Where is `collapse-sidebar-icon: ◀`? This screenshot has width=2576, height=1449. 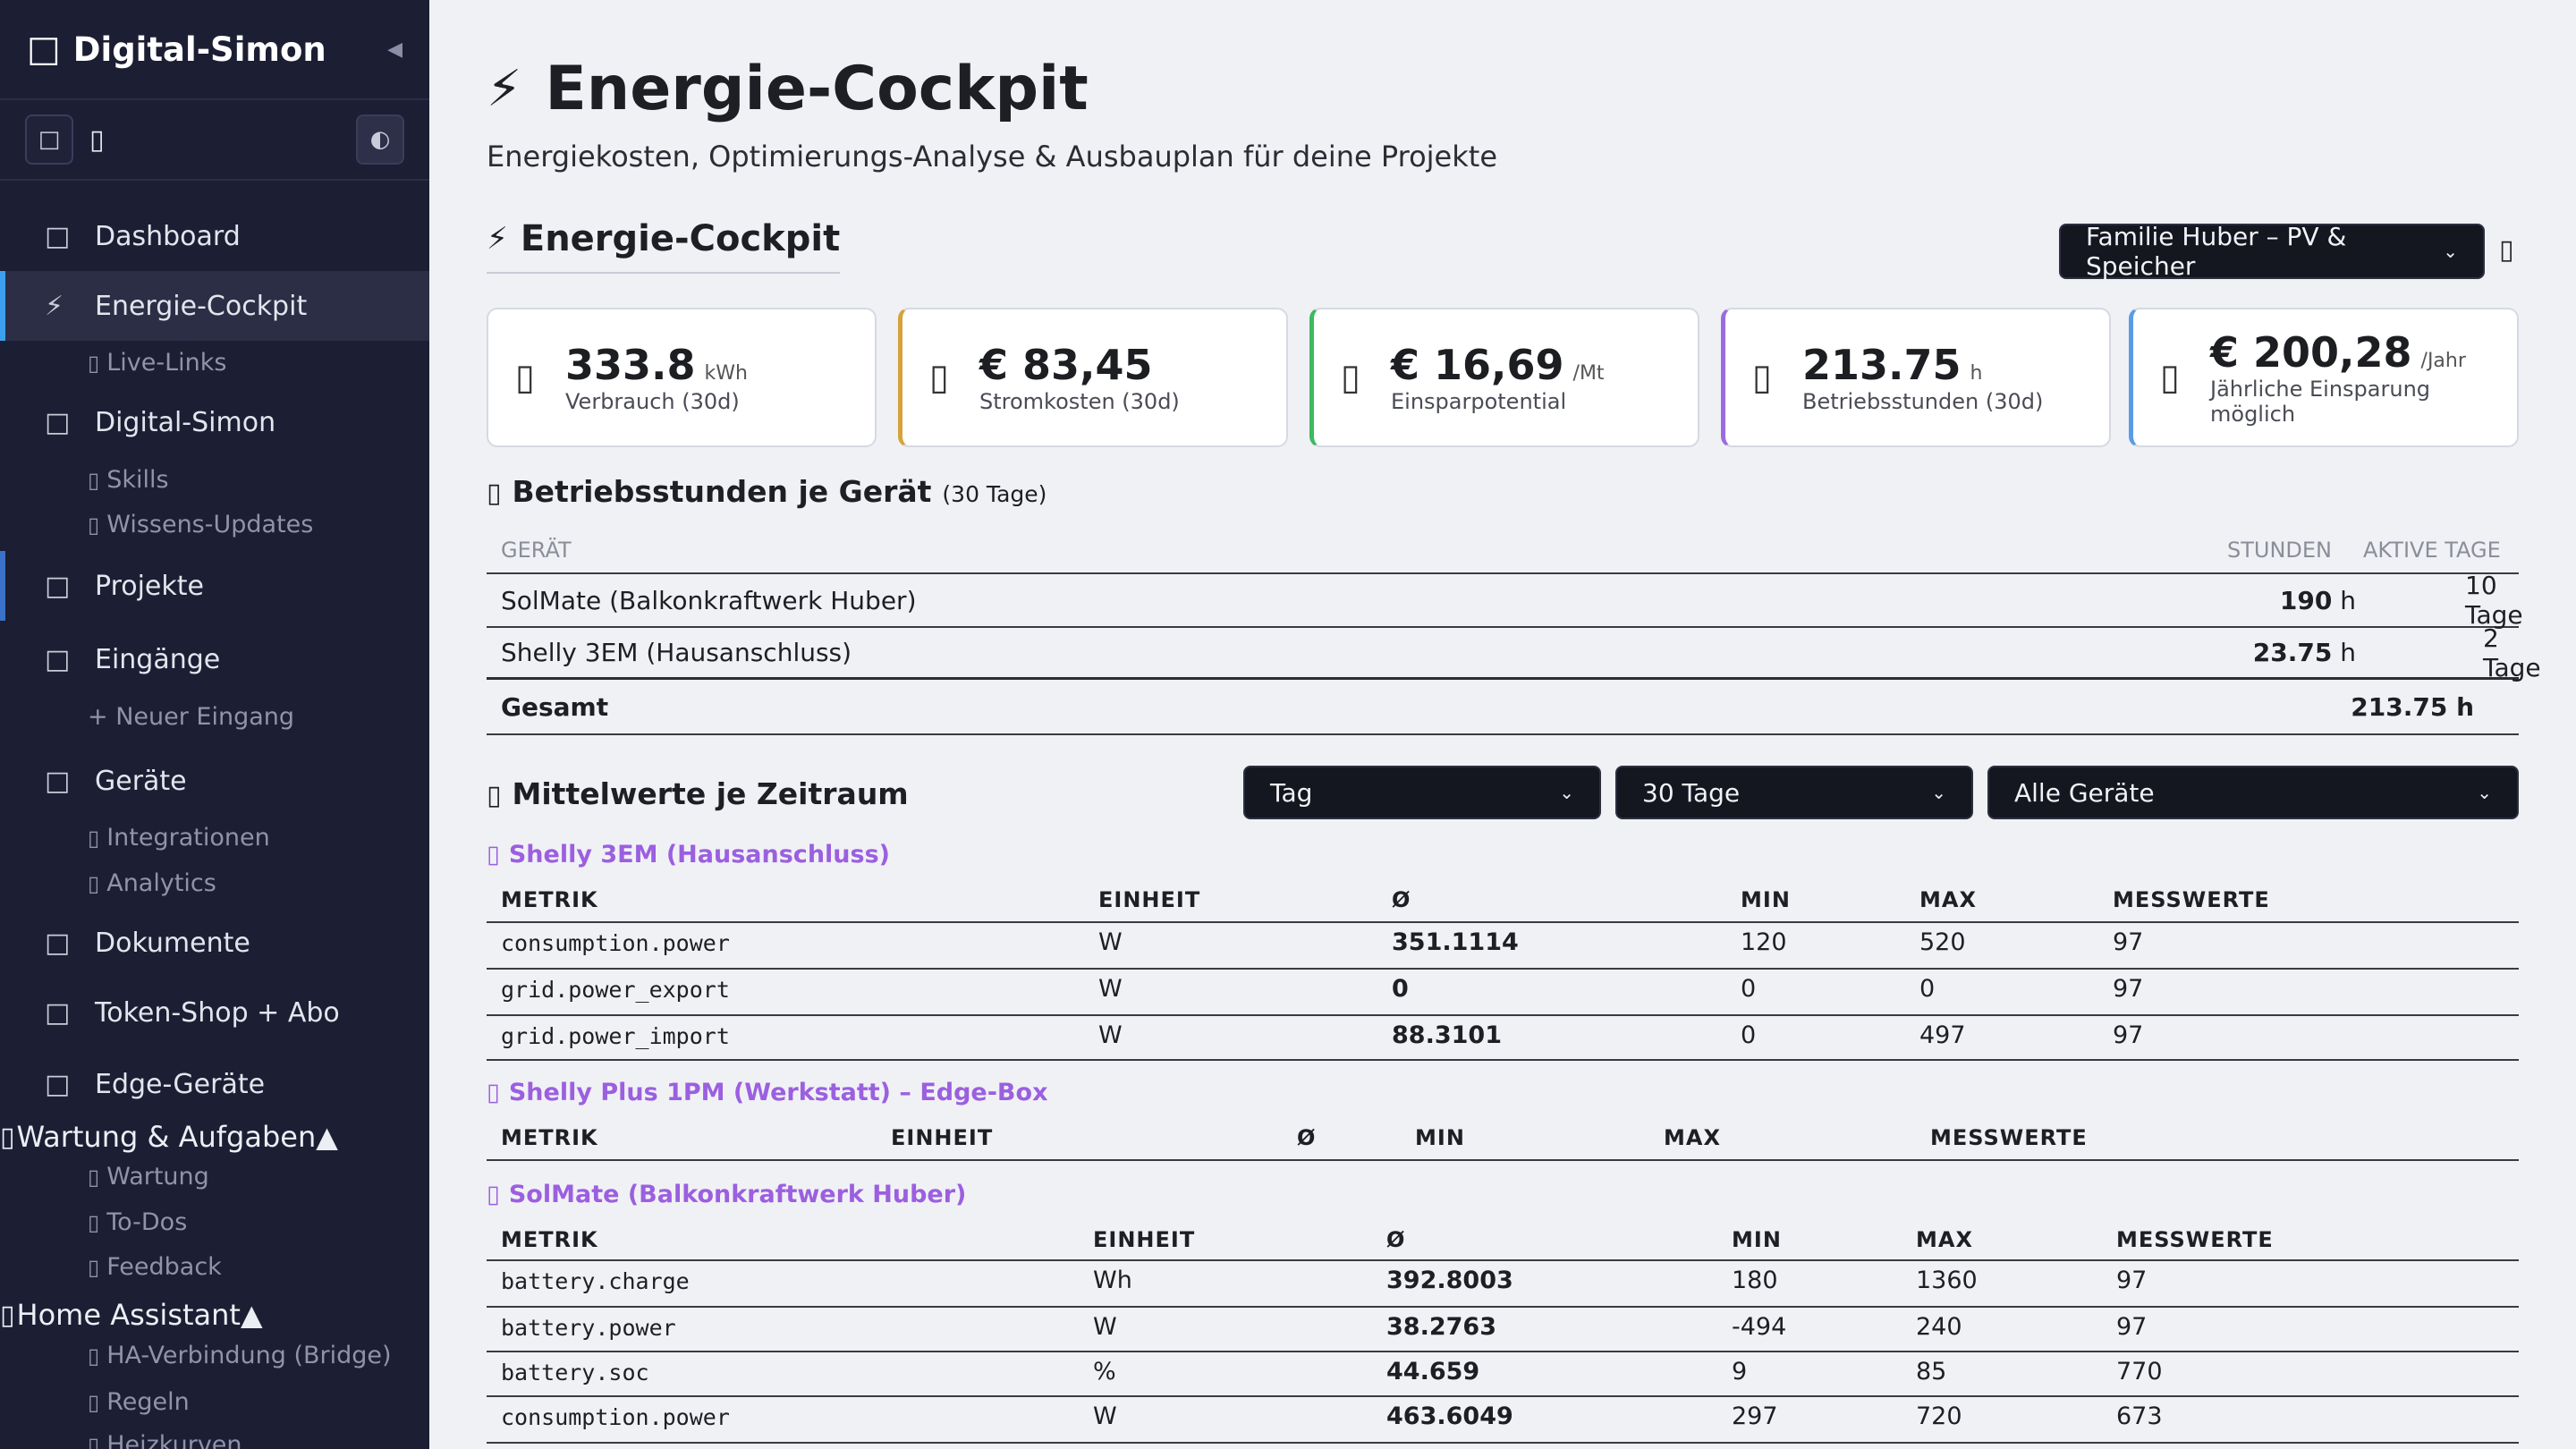
collapse-sidebar-icon: ◀ is located at coordinates (394, 49).